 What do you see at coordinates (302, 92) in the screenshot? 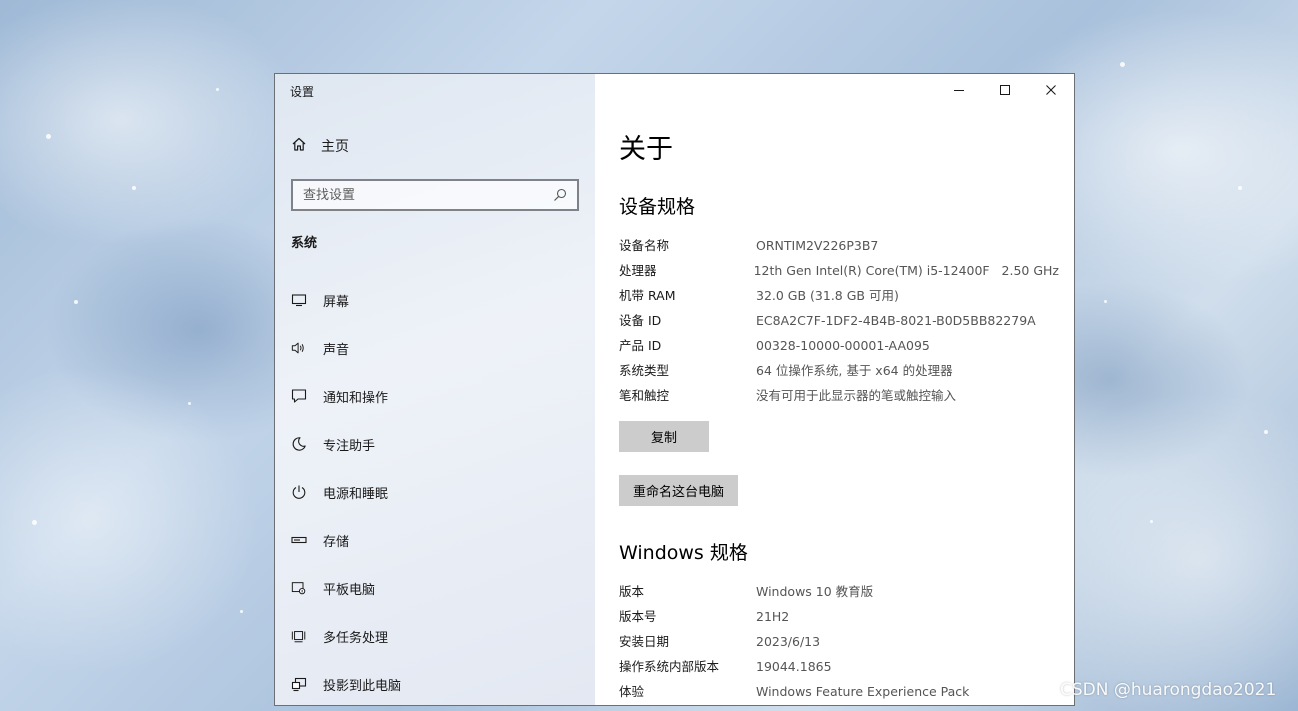
I see `window-title: 设置` at bounding box center [302, 92].